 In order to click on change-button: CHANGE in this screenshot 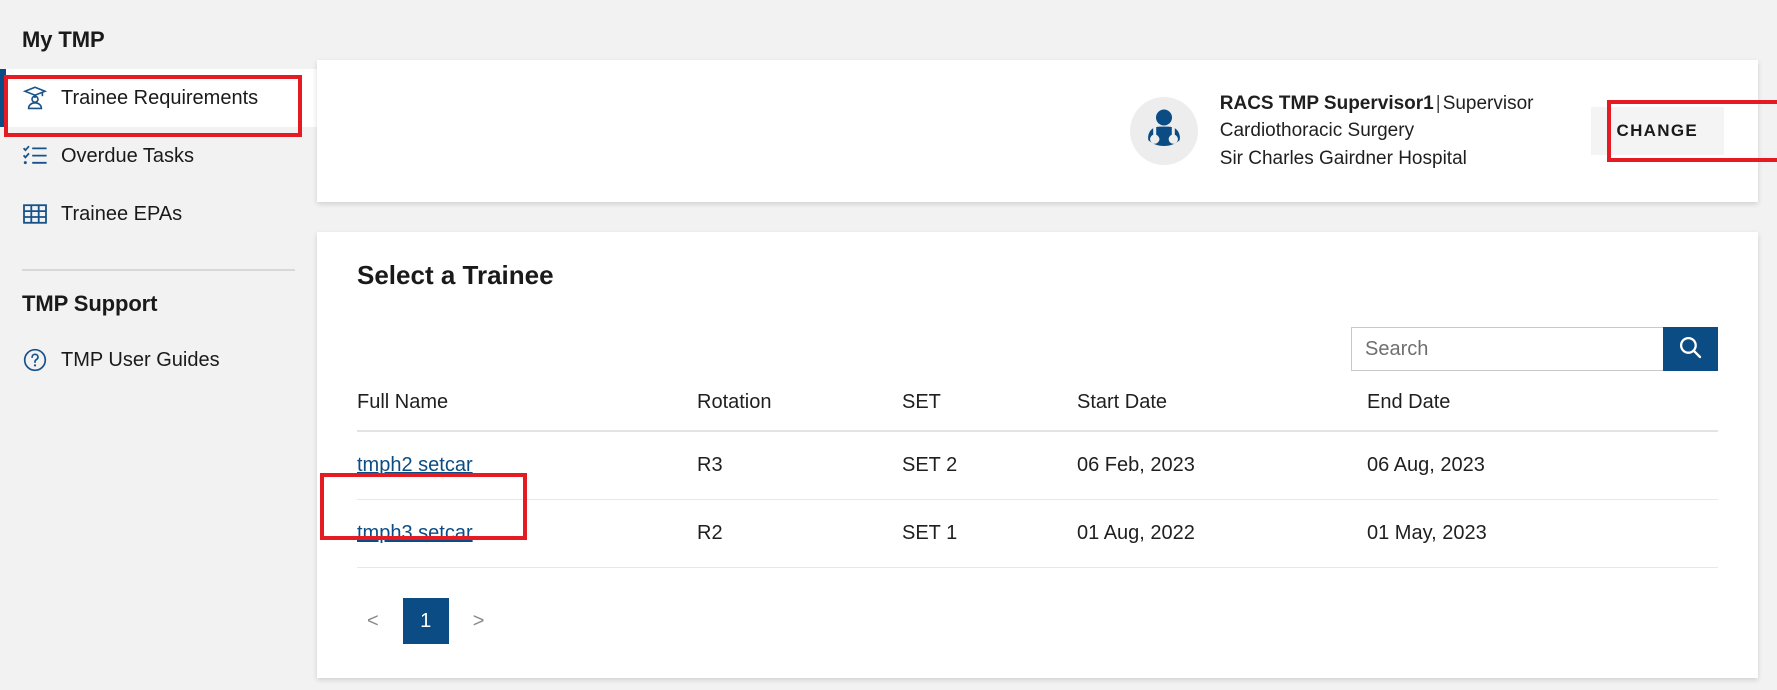, I will do `click(1657, 130)`.